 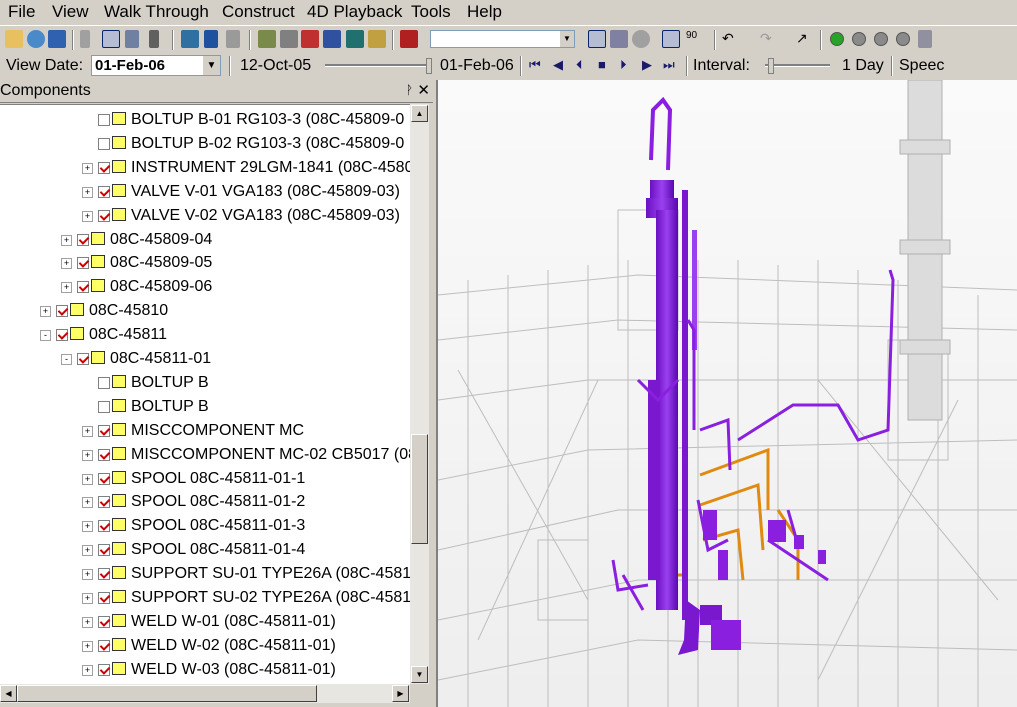 I want to click on interval-slider, so click(x=797, y=65).